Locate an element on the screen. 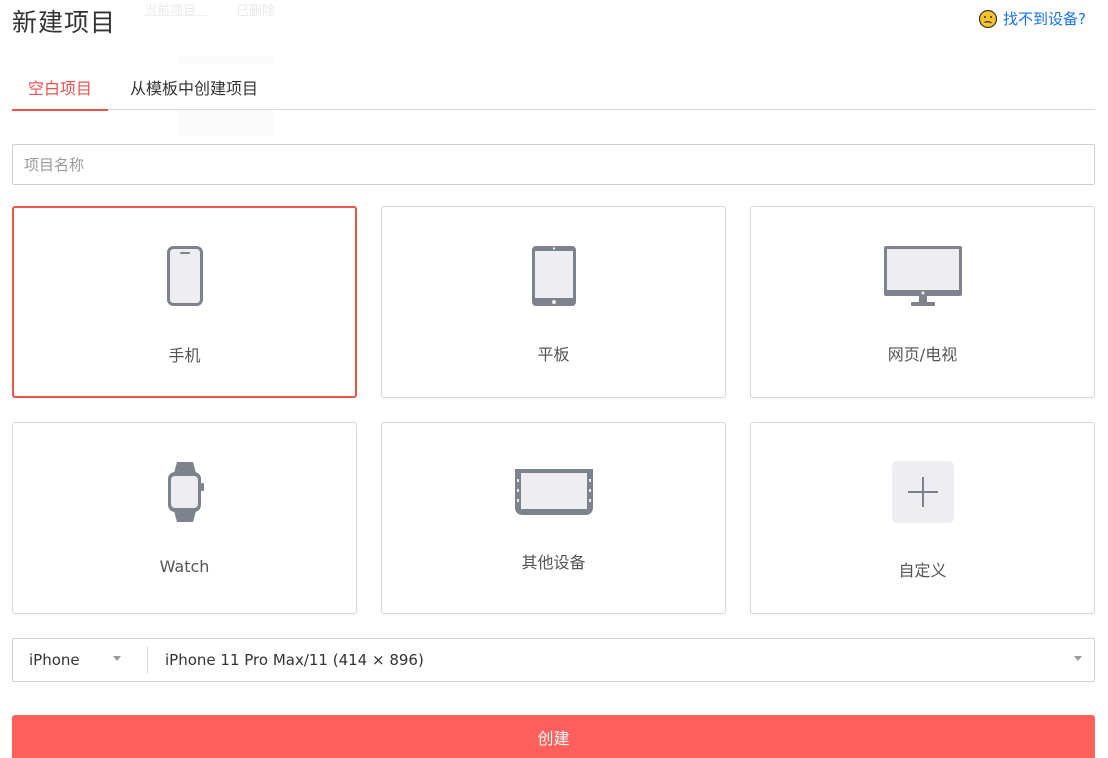  phone-icon is located at coordinates (184, 276).